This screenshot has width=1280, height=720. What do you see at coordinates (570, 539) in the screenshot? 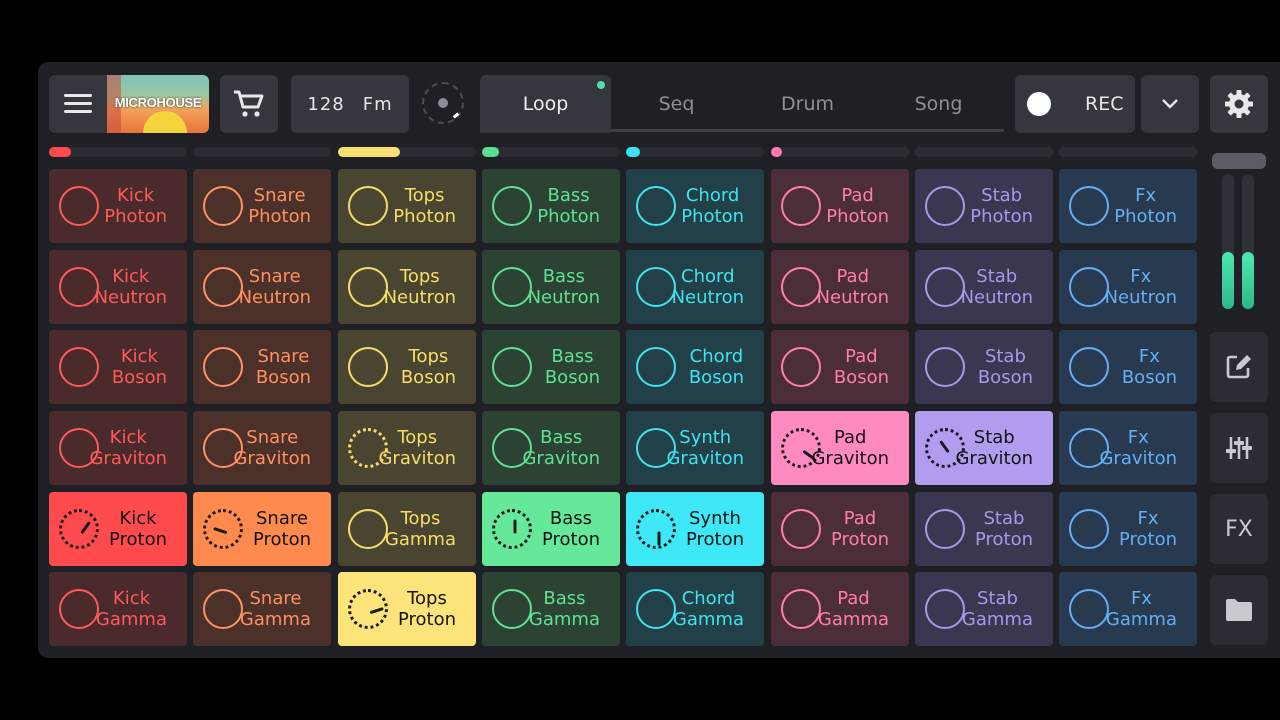
I see `pad-sample: Proton` at bounding box center [570, 539].